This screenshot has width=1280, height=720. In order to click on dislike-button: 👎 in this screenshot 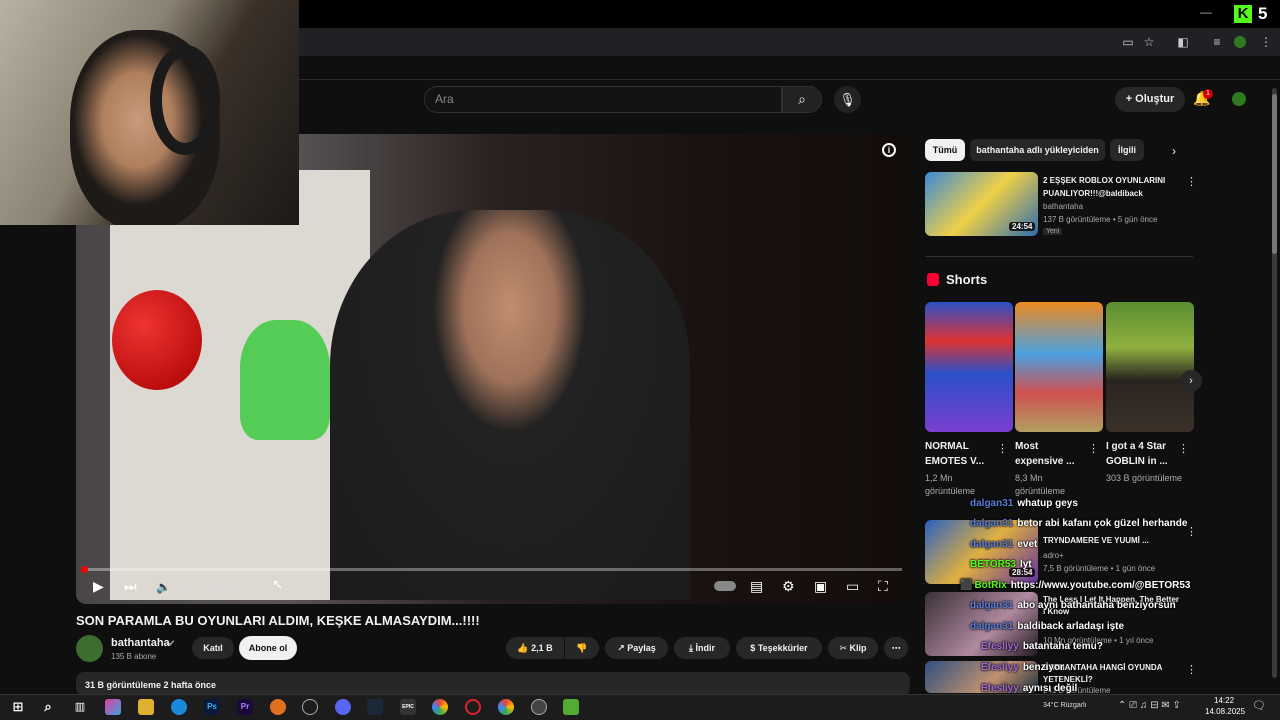, I will do `click(582, 648)`.